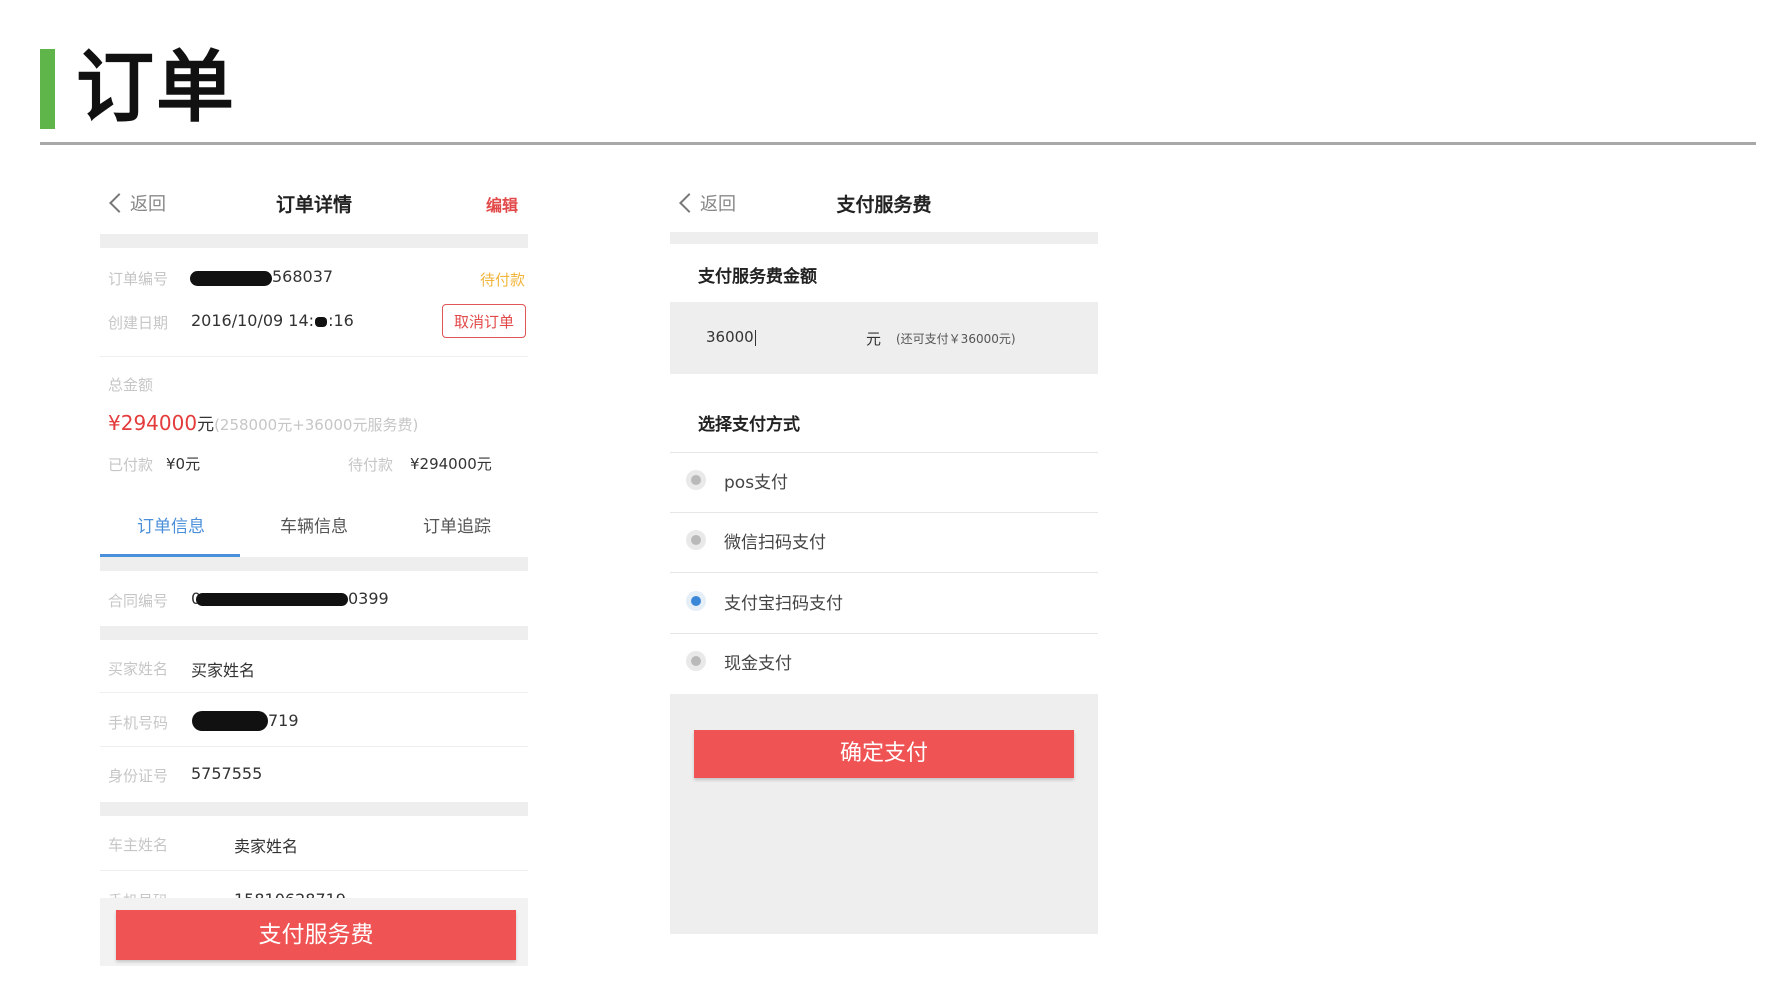  I want to click on confirm-payment-button: 确定支付, so click(884, 754).